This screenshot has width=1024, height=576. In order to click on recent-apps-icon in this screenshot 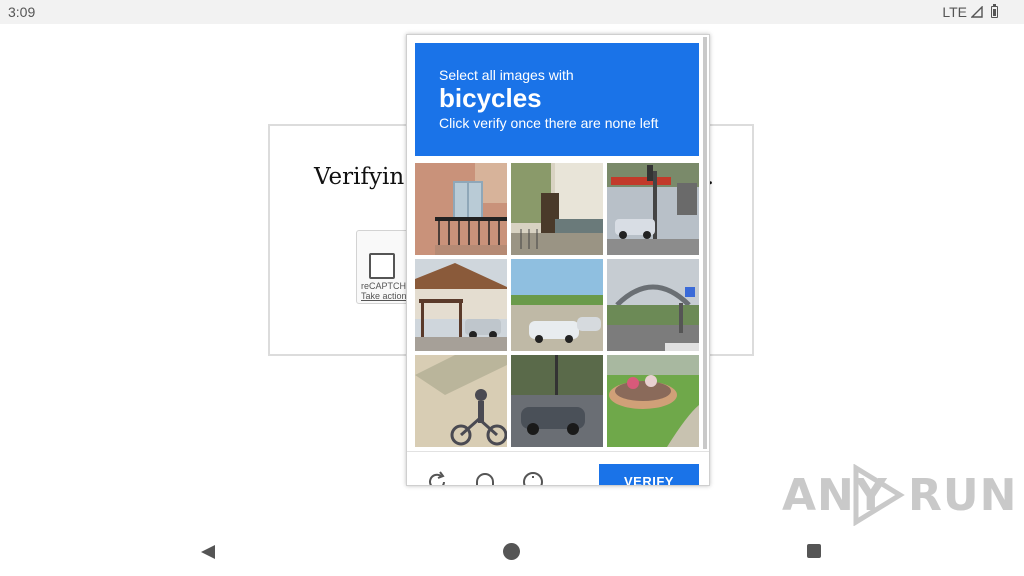, I will do `click(814, 551)`.